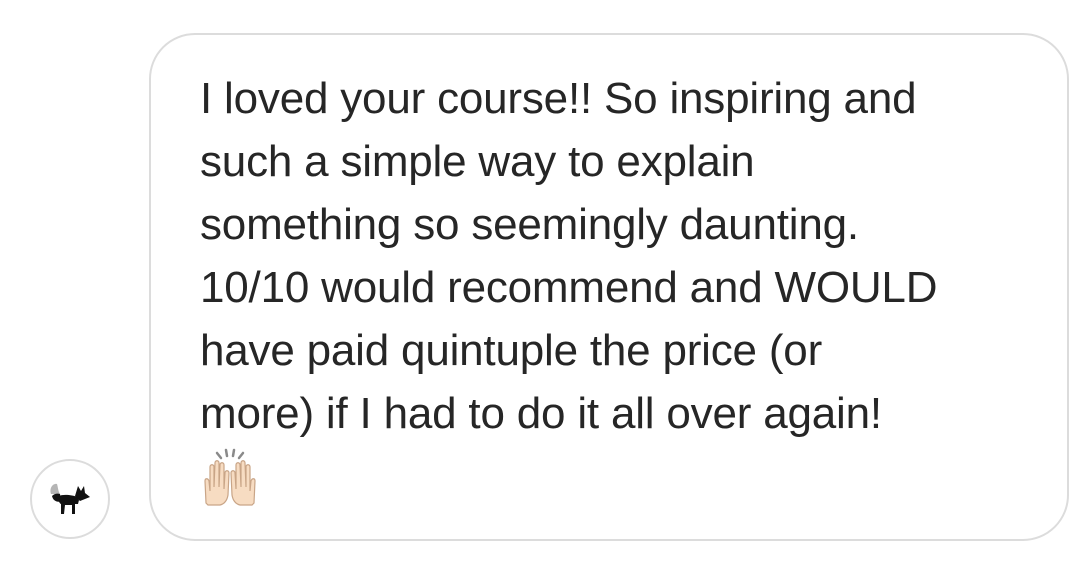 The height and width of the screenshot is (566, 1091). I want to click on fox-icon, so click(70, 498).